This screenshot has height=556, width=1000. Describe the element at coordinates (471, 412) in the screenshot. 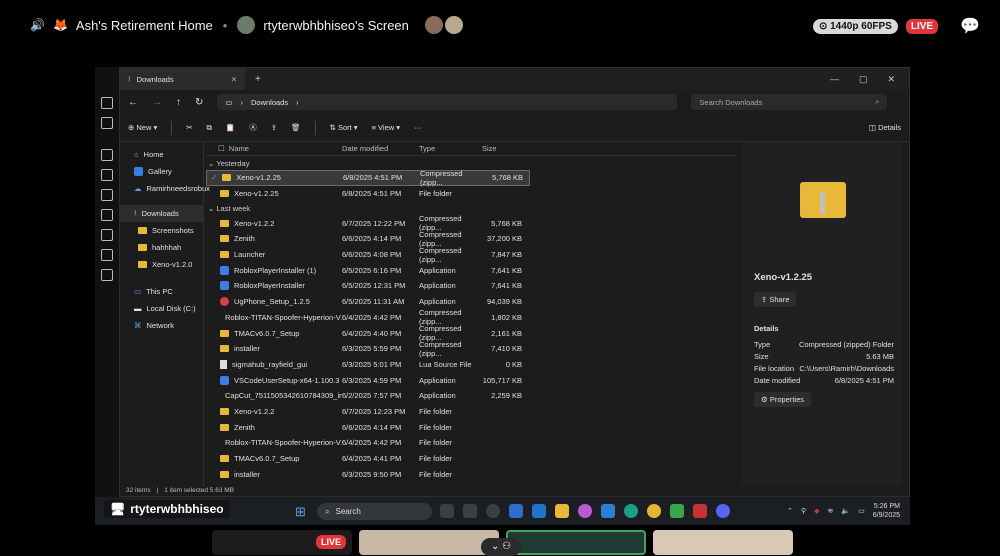

I see `table-row: Xeno-v1.2.2 6/7/2025 12:23 PM File folder` at that location.